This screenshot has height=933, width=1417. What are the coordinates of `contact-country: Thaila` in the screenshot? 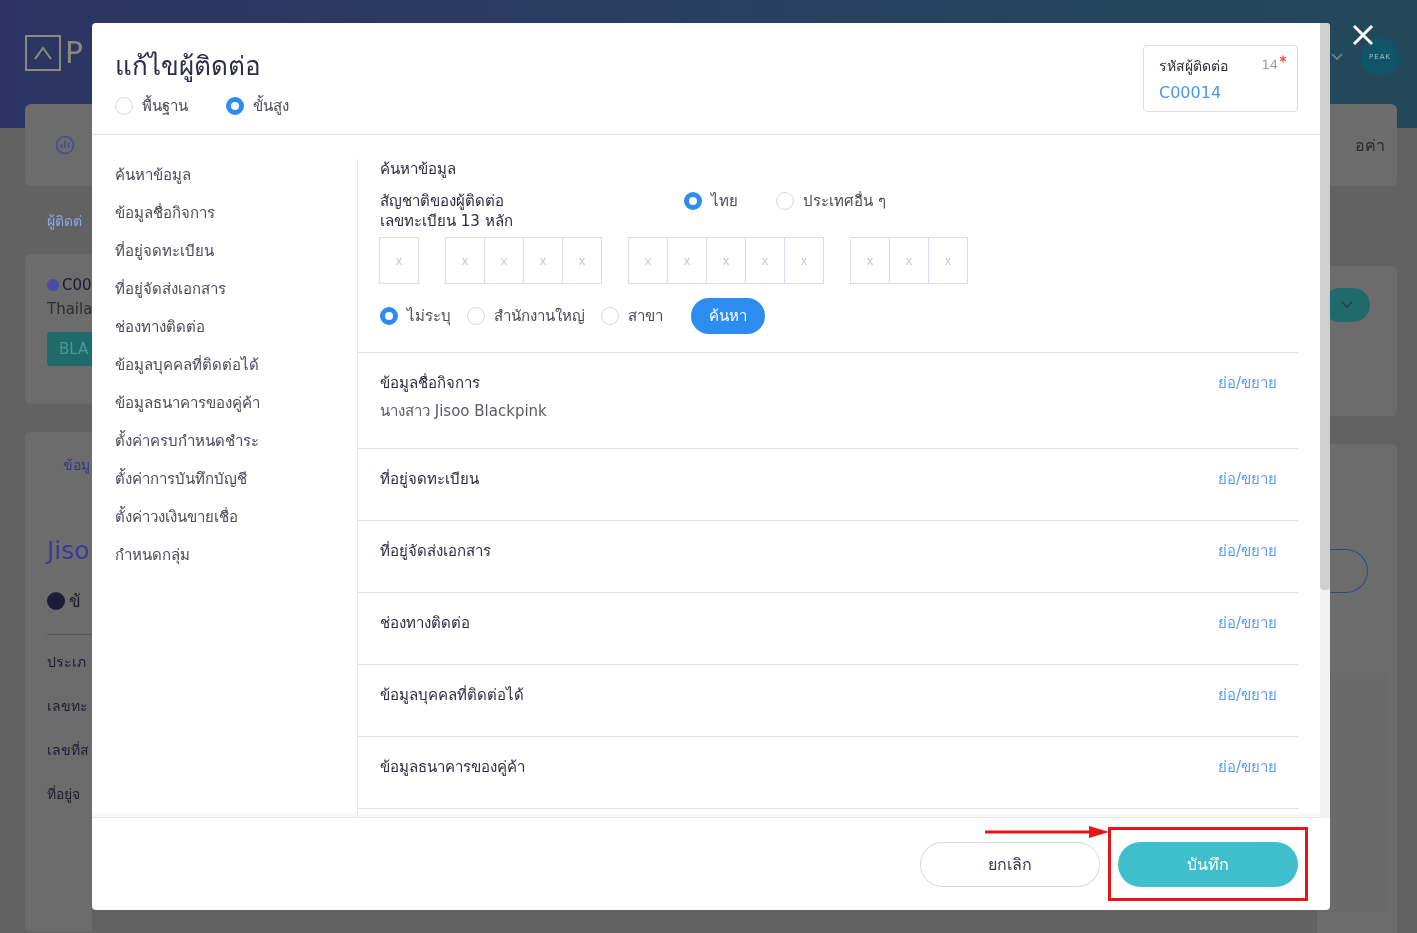 It's located at (69, 309).